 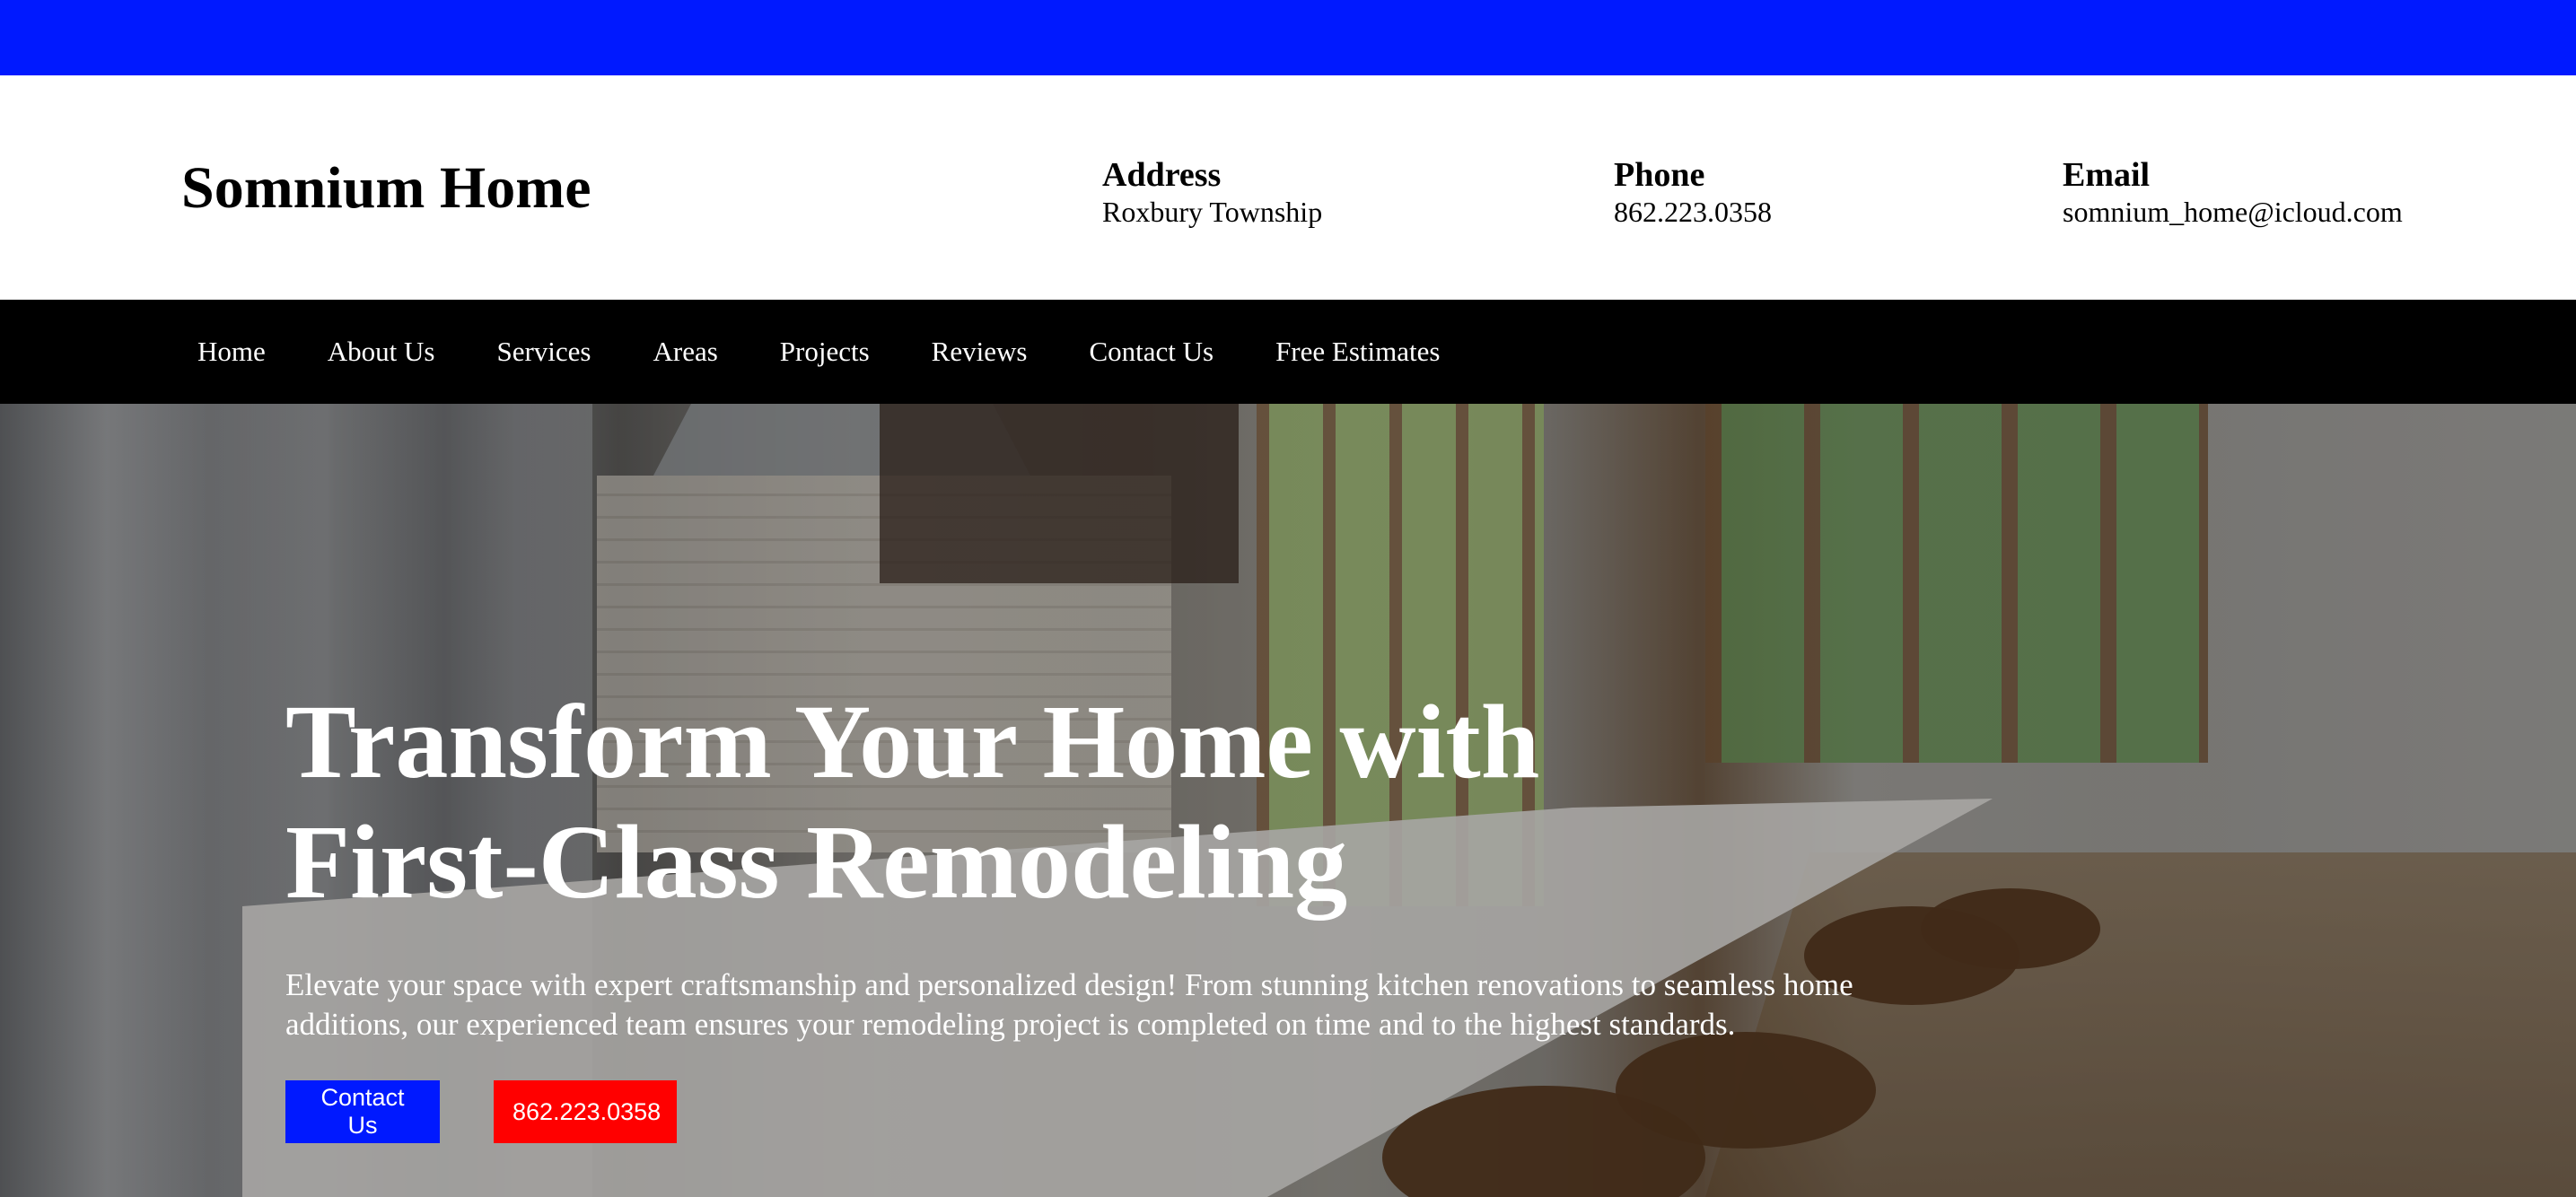 What do you see at coordinates (585, 1111) in the screenshot?
I see `call-phone-button: 862.223.0358` at bounding box center [585, 1111].